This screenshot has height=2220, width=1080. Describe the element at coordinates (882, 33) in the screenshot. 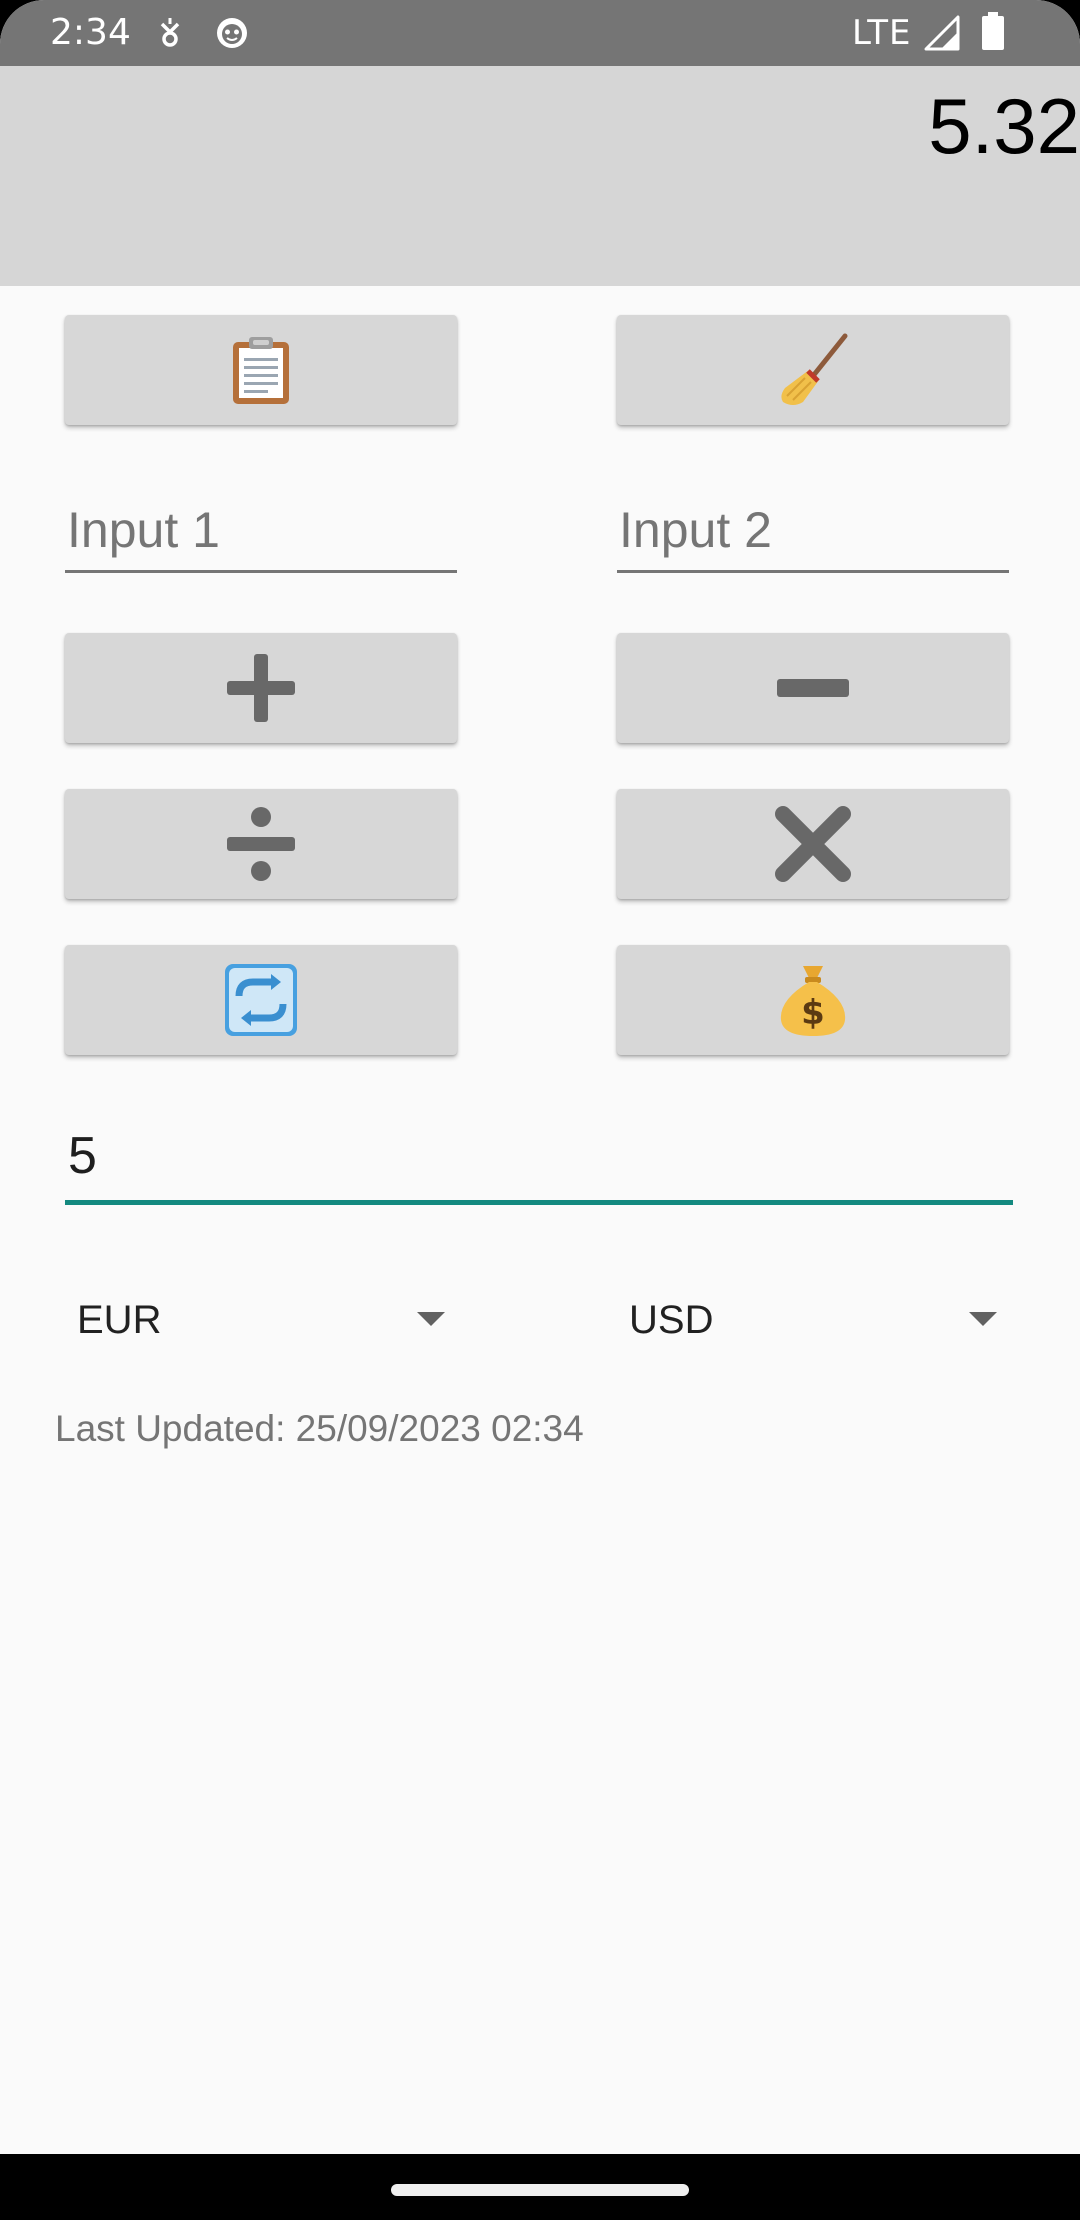

I see `network-type: LTE` at that location.